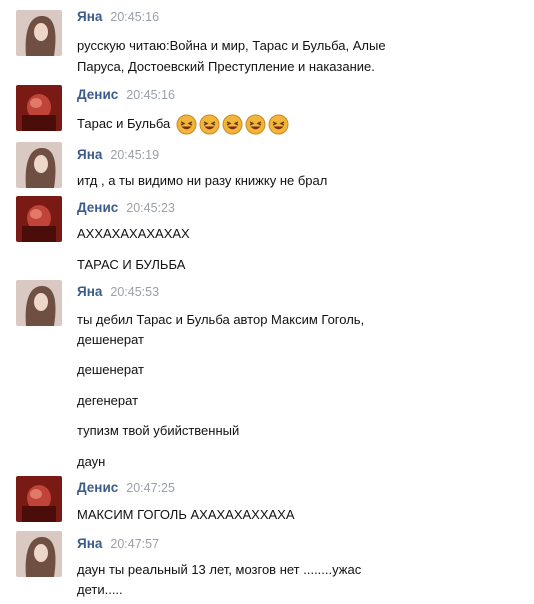 This screenshot has width=534, height=604. I want to click on message-time: 20:47:25, so click(150, 488).